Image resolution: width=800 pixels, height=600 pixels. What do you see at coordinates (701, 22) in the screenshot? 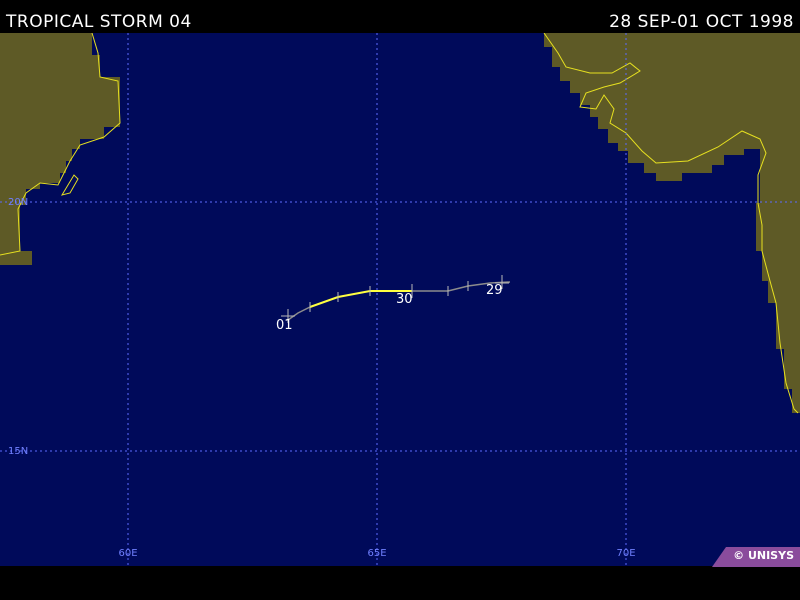
I see `date-range: 28 SEP-01 OCT 1998` at bounding box center [701, 22].